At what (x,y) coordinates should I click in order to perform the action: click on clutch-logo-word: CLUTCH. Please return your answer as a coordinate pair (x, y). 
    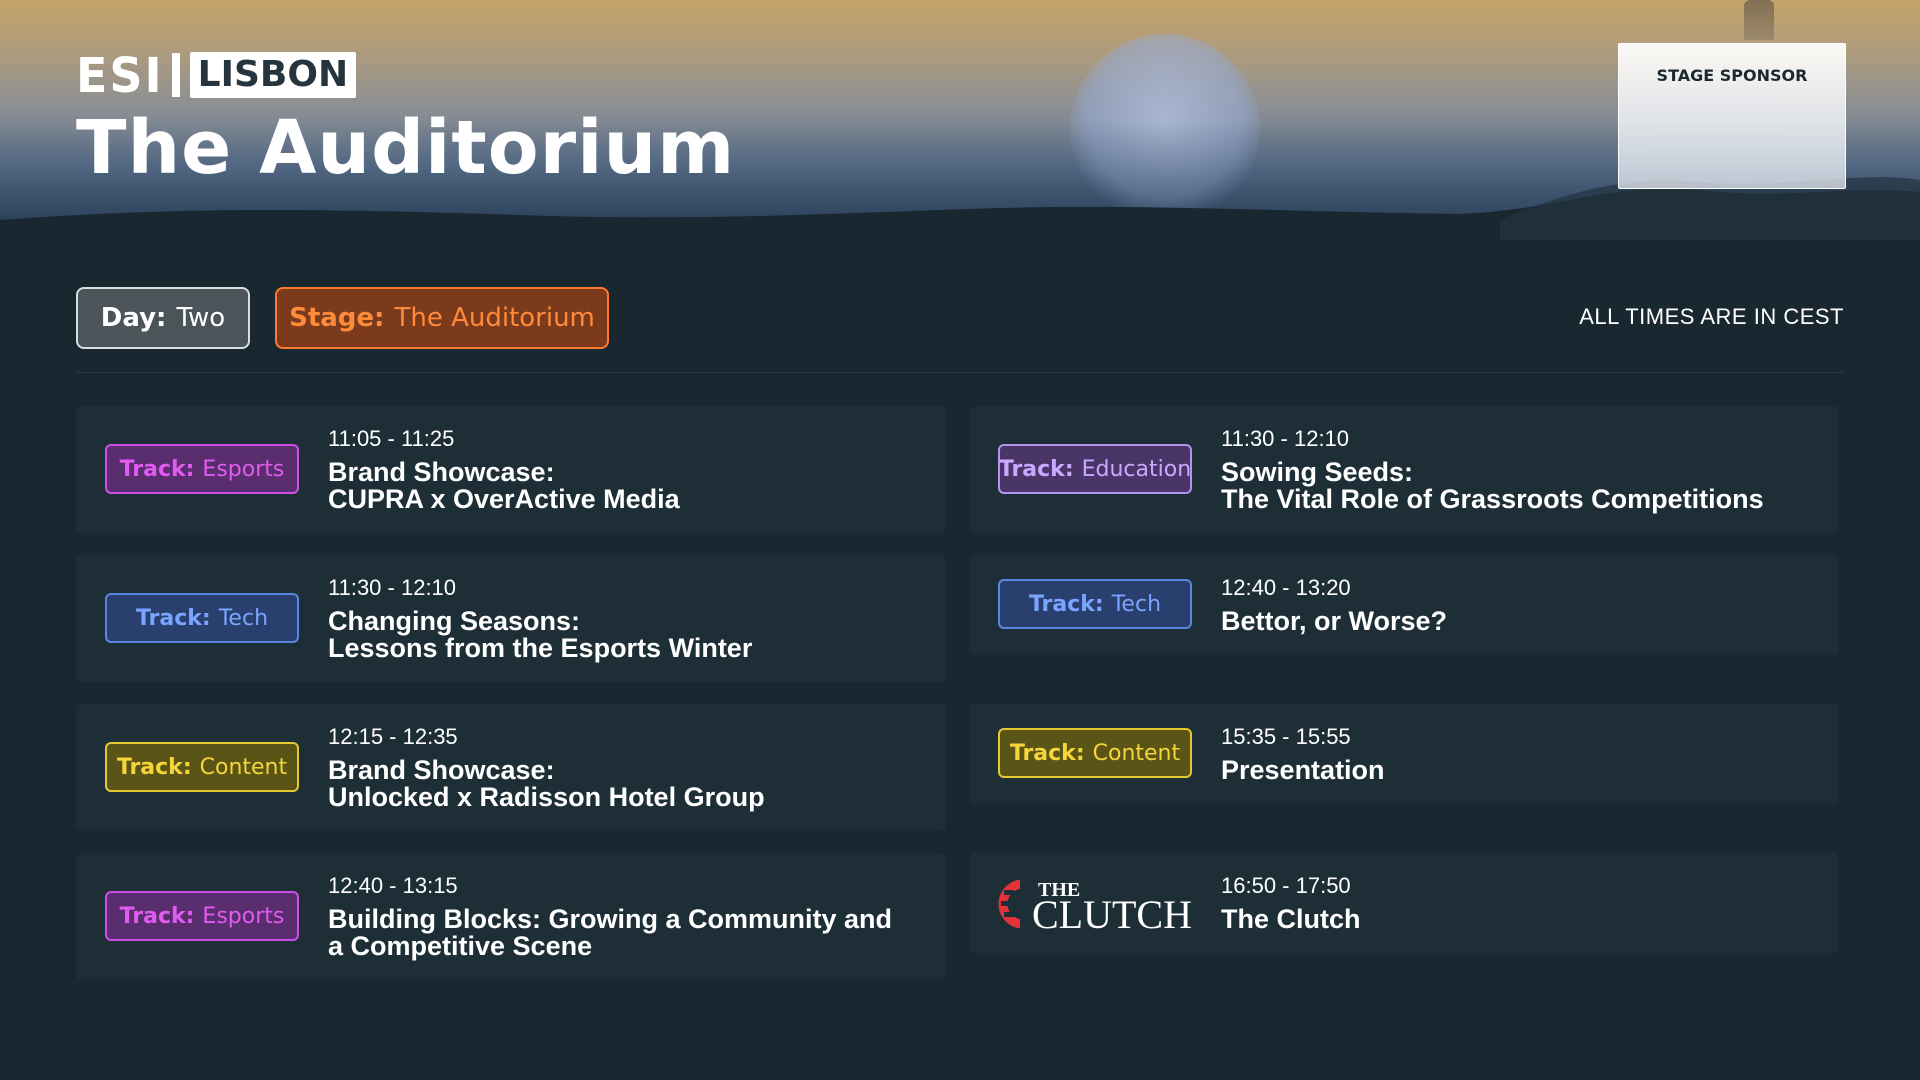
    Looking at the image, I should click on (1112, 914).